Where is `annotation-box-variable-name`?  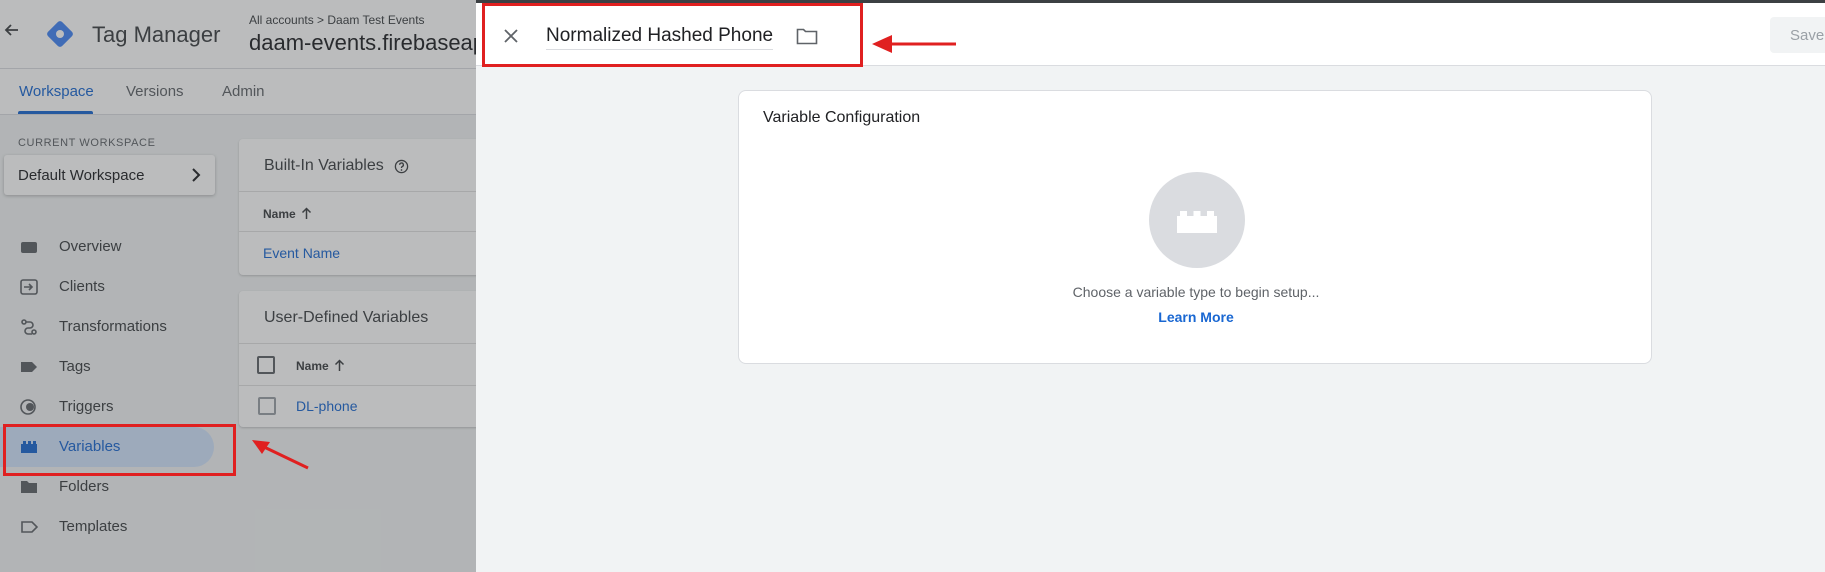
annotation-box-variable-name is located at coordinates (672, 35).